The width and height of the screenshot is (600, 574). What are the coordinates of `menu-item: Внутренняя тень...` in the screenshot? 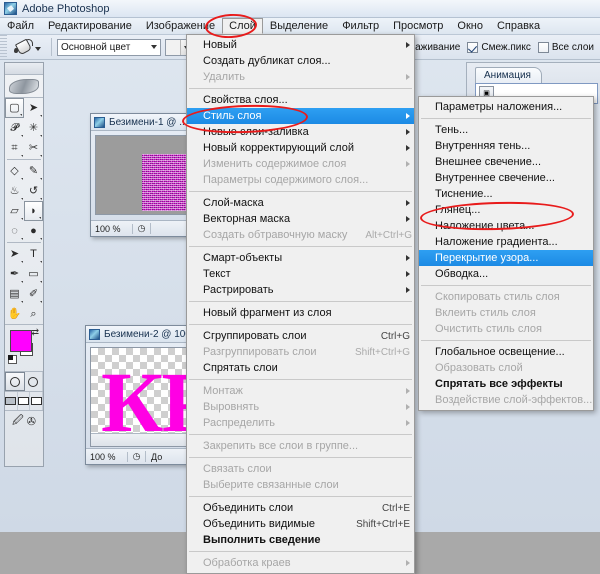 It's located at (506, 146).